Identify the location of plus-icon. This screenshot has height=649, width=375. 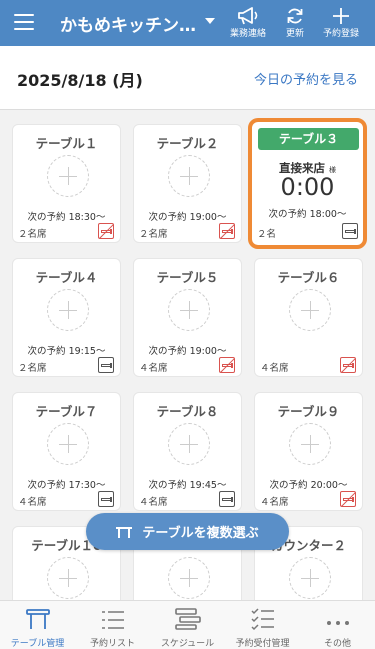
(341, 16).